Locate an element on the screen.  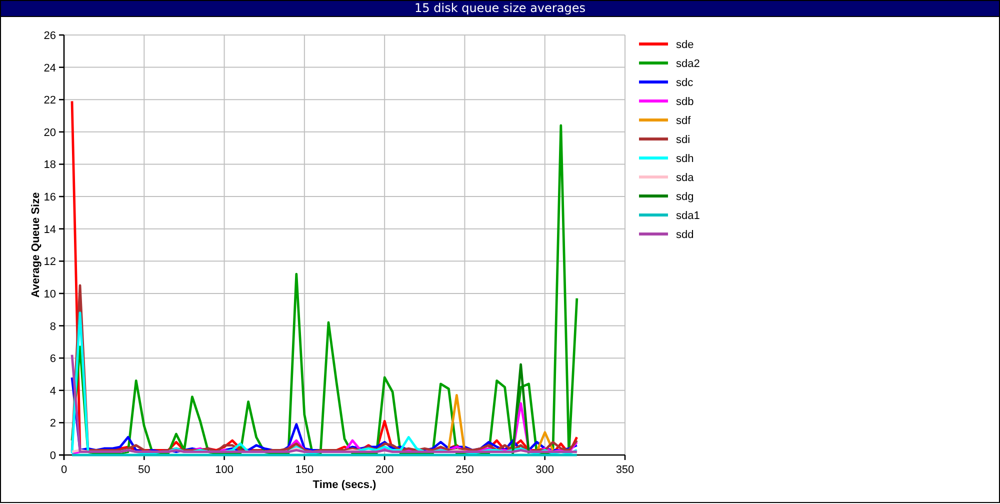
x-tick-label: 200 is located at coordinates (384, 470).